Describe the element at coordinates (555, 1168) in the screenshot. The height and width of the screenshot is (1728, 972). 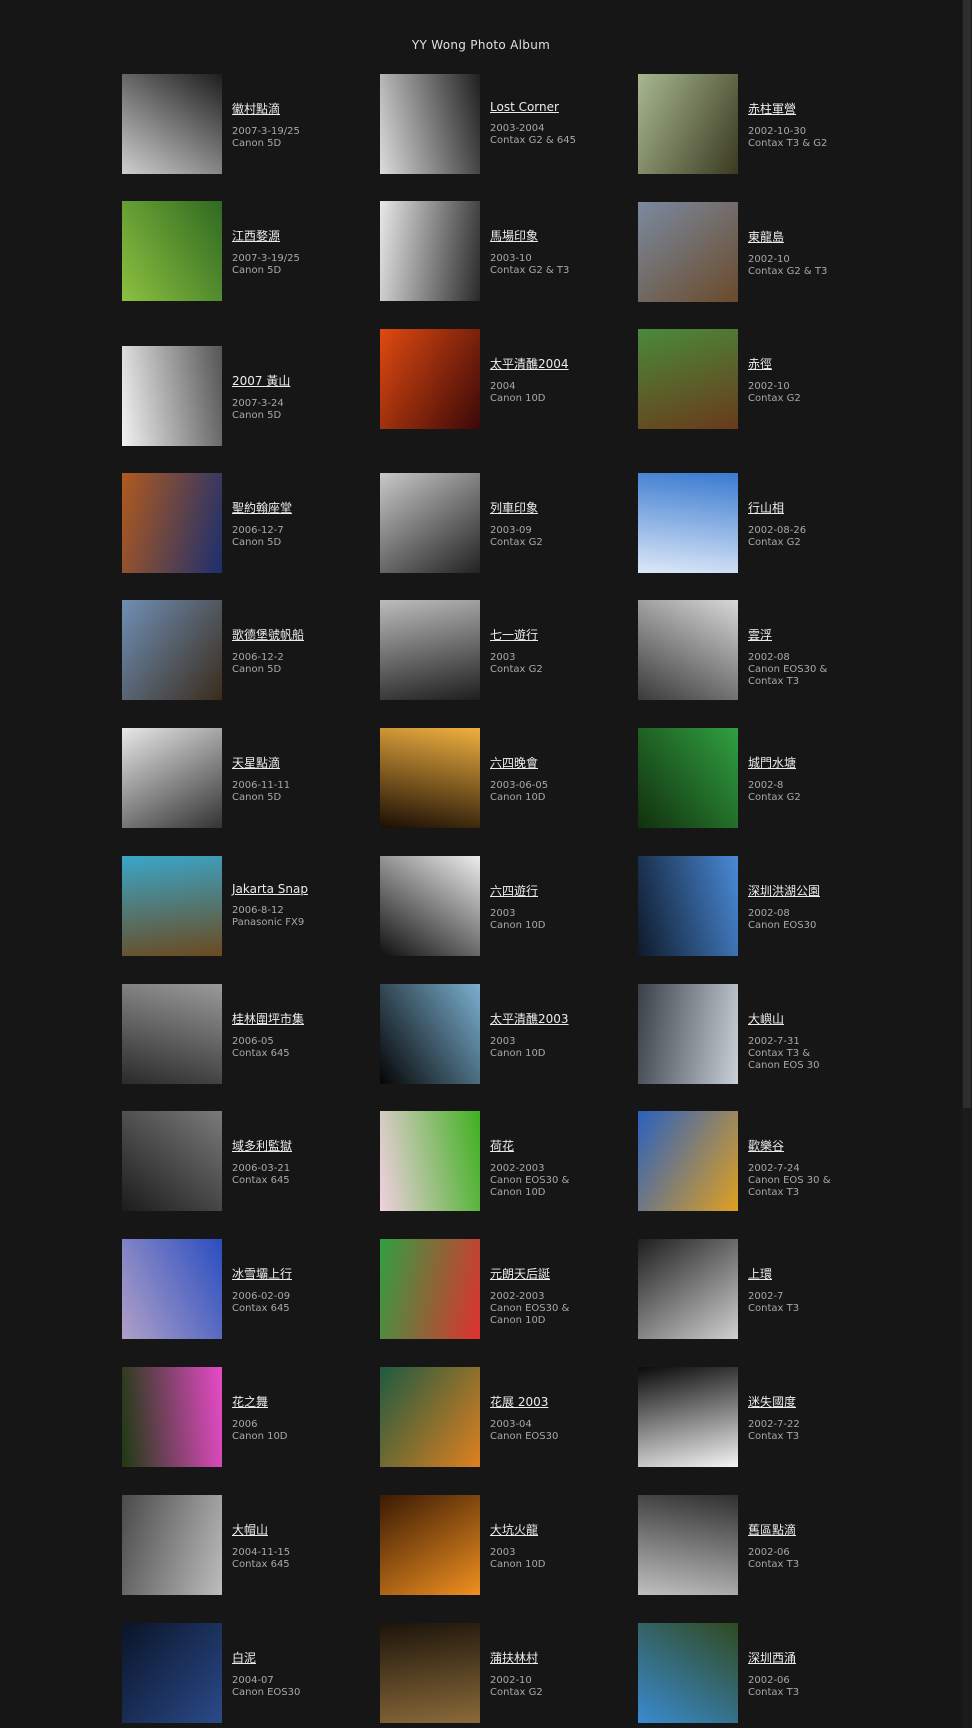
I see `album-info: 荷花 2002-2003 Canon EOS30 & Canon 10D` at that location.